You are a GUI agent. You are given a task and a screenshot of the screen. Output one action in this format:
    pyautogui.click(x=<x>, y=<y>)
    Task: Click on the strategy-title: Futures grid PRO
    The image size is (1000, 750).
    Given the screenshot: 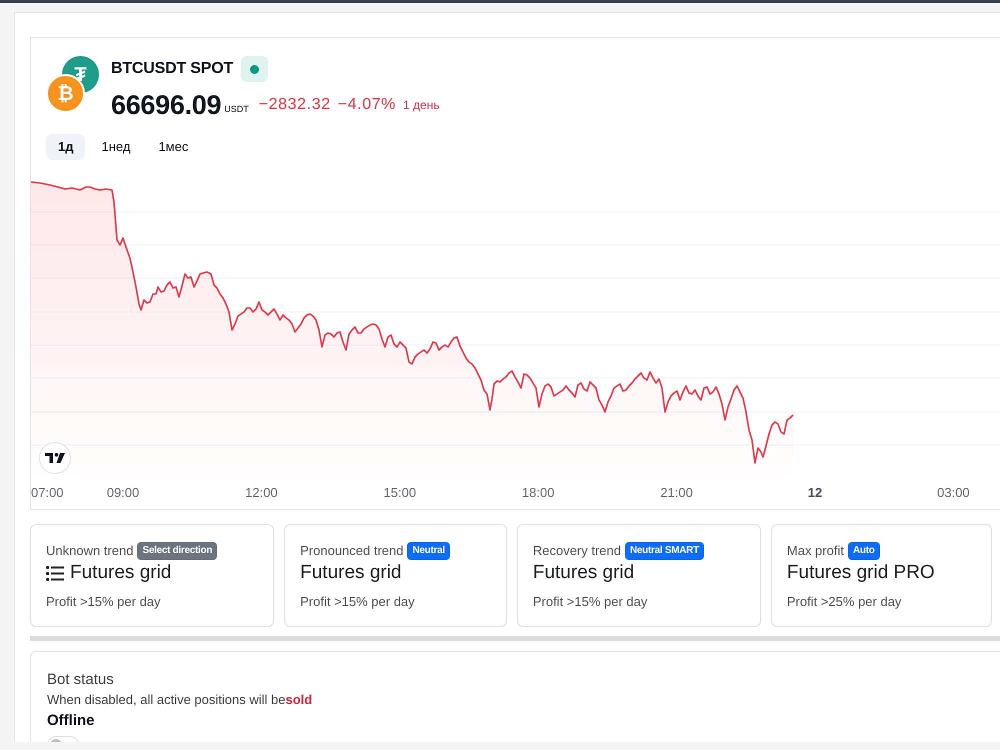 What is the action you would take?
    pyautogui.click(x=860, y=573)
    